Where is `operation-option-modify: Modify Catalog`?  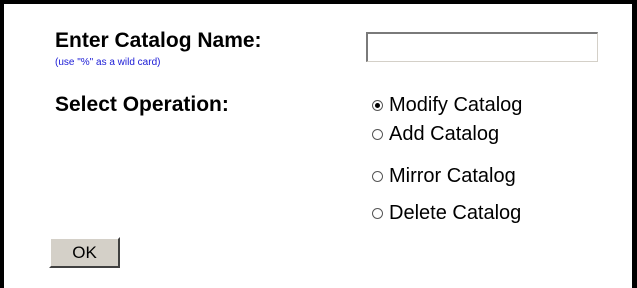 operation-option-modify: Modify Catalog is located at coordinates (447, 105).